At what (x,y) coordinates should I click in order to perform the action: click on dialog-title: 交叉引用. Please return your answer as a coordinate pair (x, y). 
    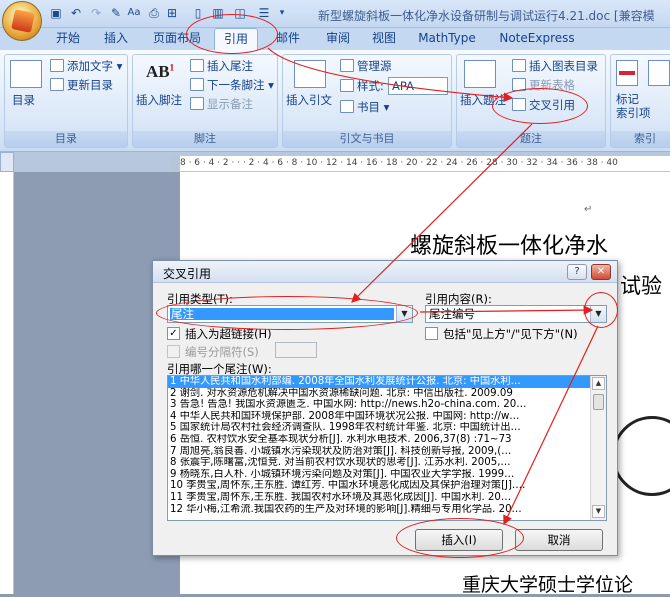
    Looking at the image, I should click on (187, 274).